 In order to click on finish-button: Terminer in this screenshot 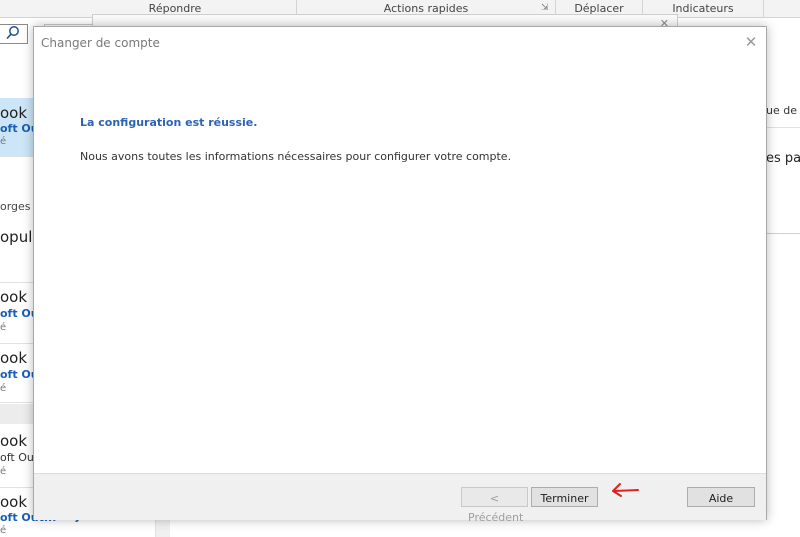, I will do `click(564, 497)`.